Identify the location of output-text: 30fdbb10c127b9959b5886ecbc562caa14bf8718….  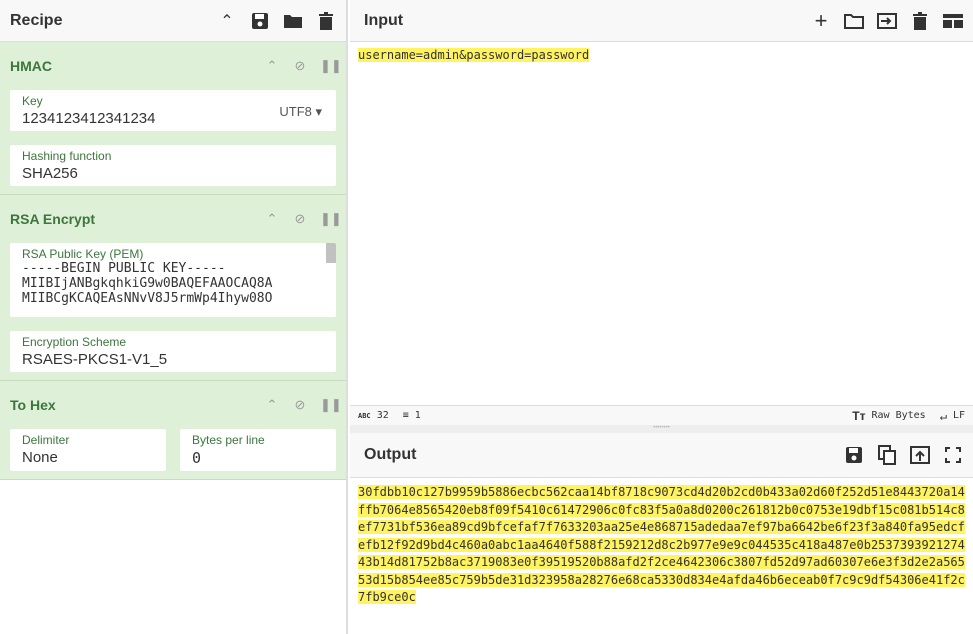
(661, 544).